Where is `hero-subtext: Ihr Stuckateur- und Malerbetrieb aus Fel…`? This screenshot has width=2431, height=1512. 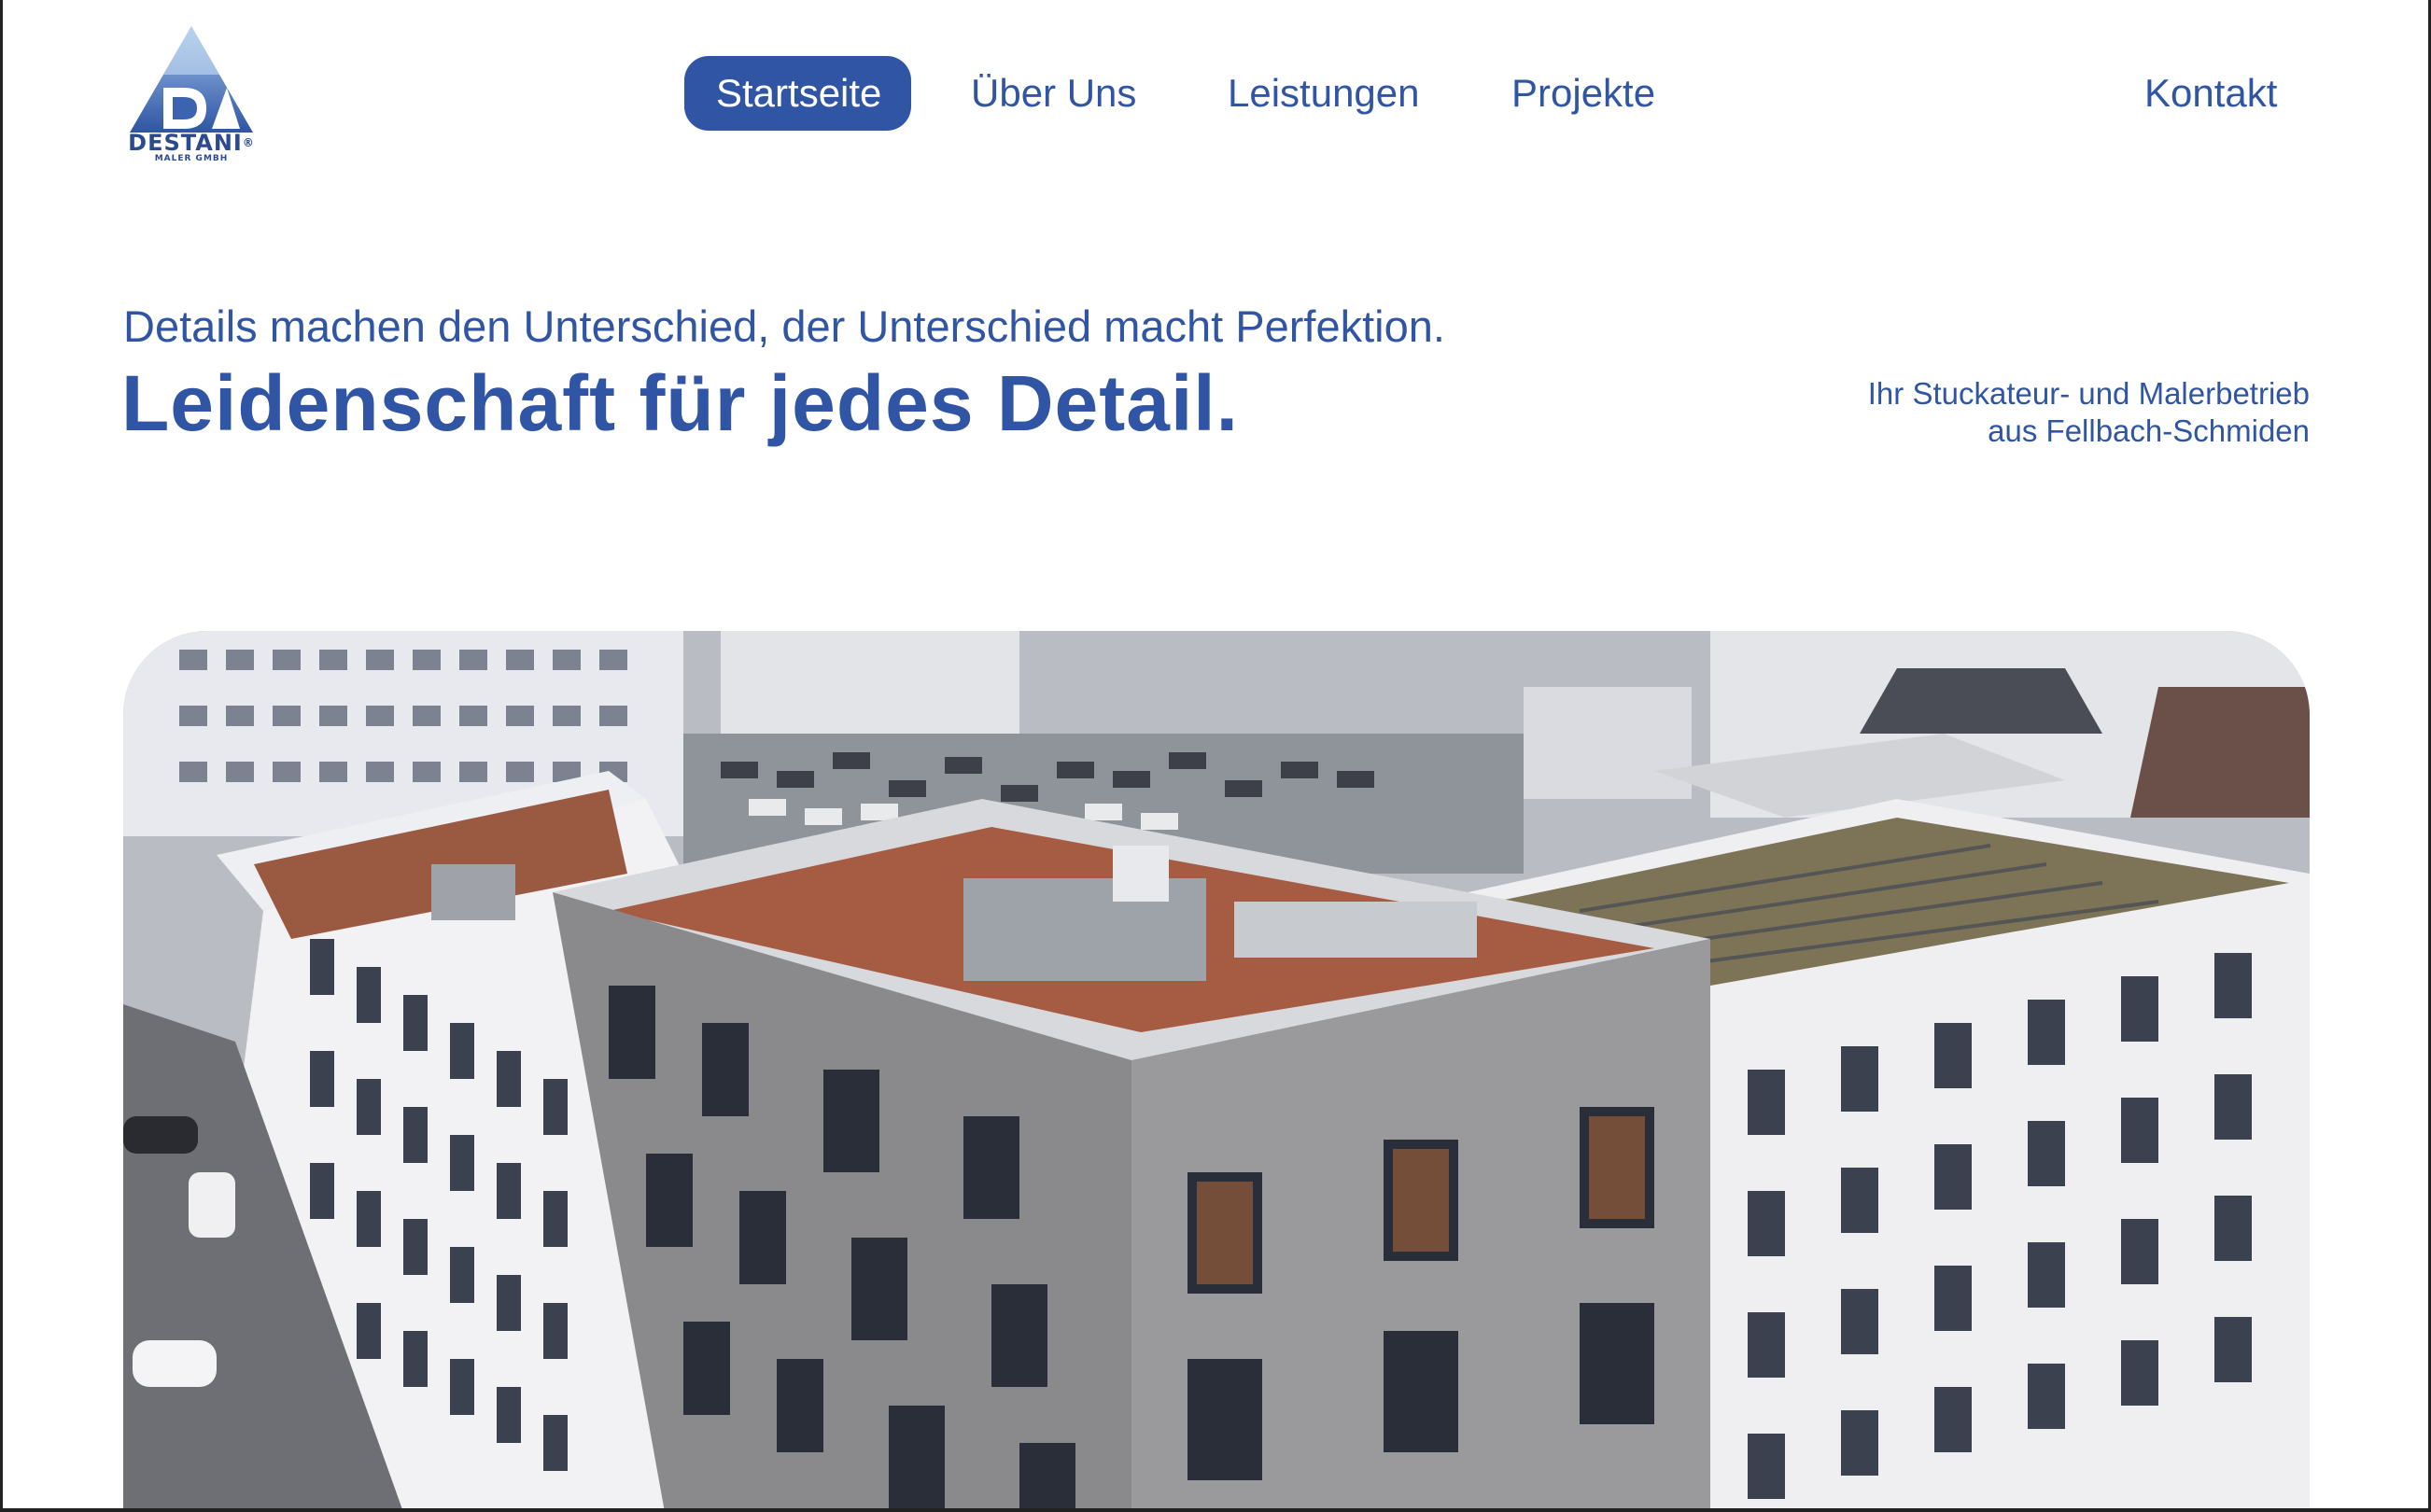
hero-subtext: Ihr Stuckateur- und Malerbetrieb aus Fel… is located at coordinates (2089, 412).